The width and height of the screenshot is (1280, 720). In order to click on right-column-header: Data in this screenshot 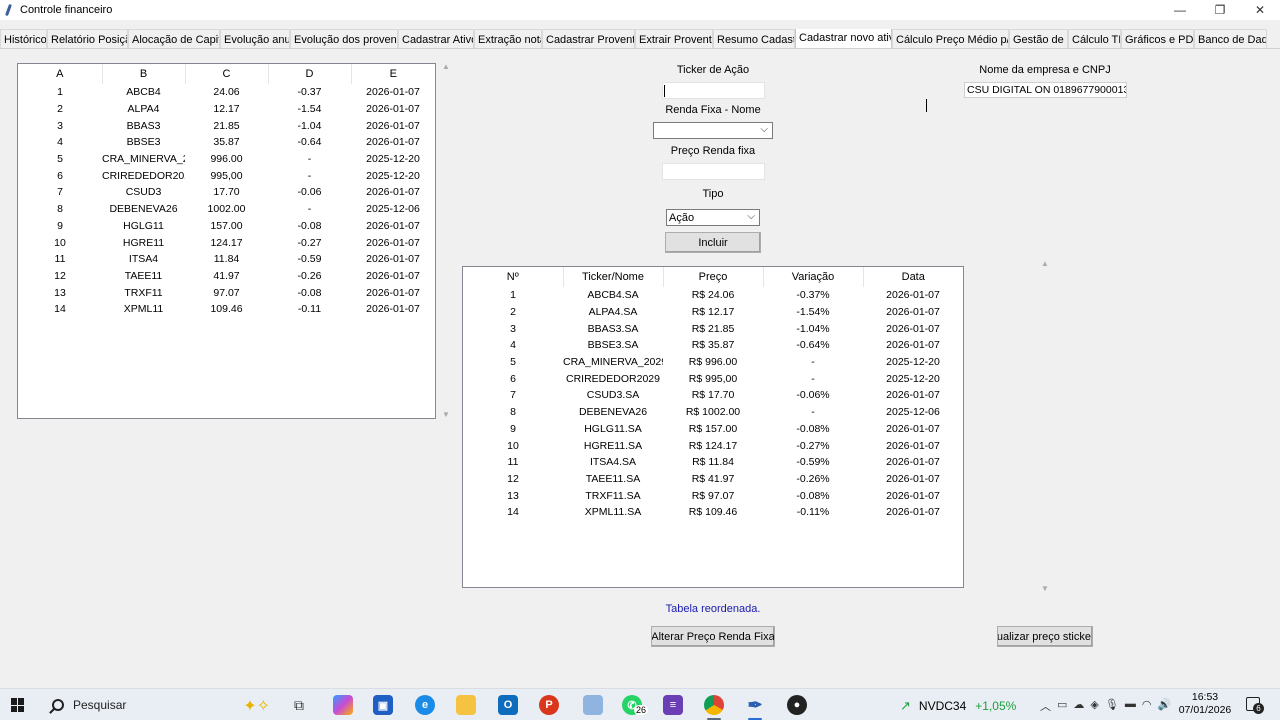, I will do `click(913, 277)`.